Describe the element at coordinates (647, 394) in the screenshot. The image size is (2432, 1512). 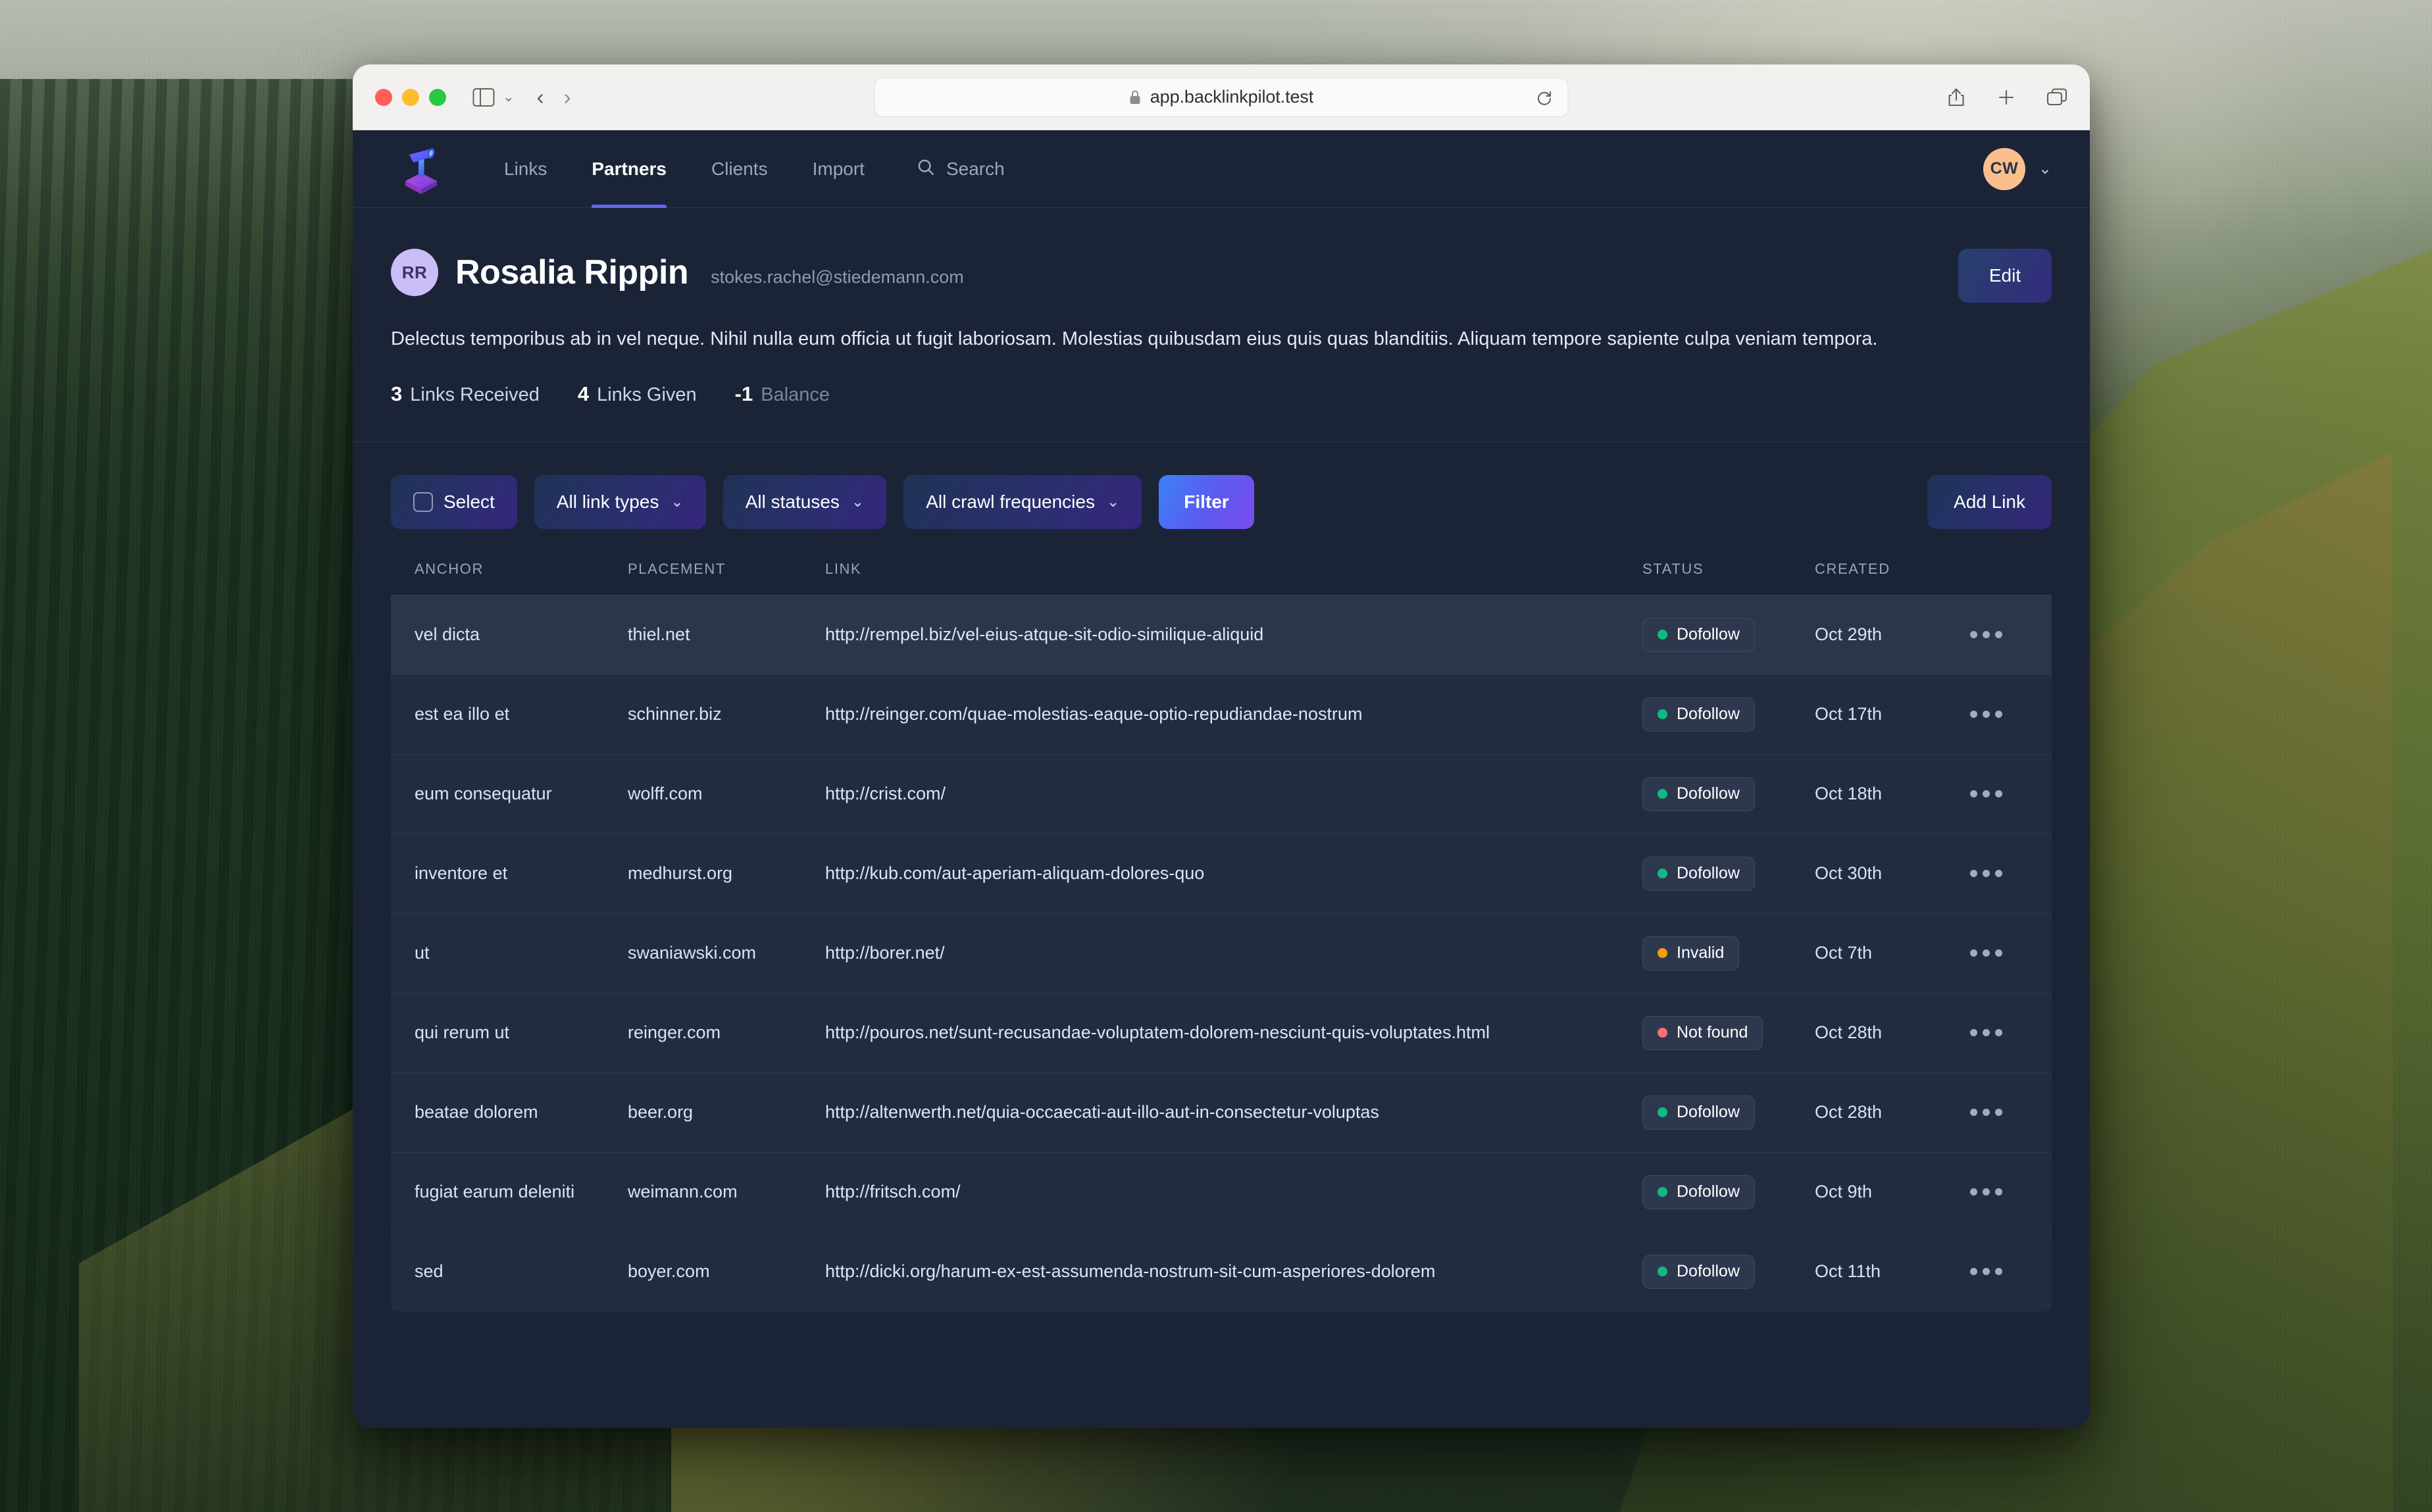
I see `stat-label: Links Given` at that location.